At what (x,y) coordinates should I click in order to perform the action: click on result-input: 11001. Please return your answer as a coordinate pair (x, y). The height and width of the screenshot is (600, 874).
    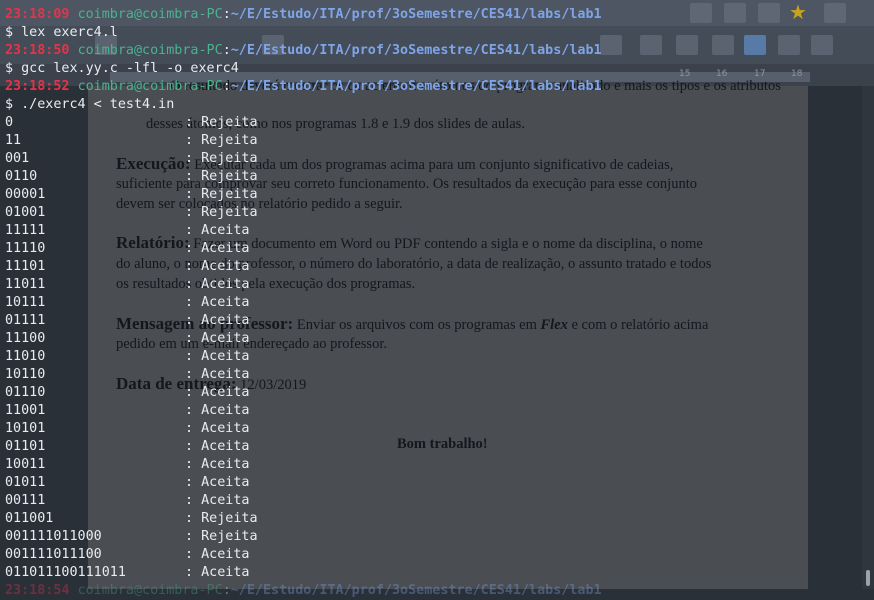
    Looking at the image, I should click on (25, 410).